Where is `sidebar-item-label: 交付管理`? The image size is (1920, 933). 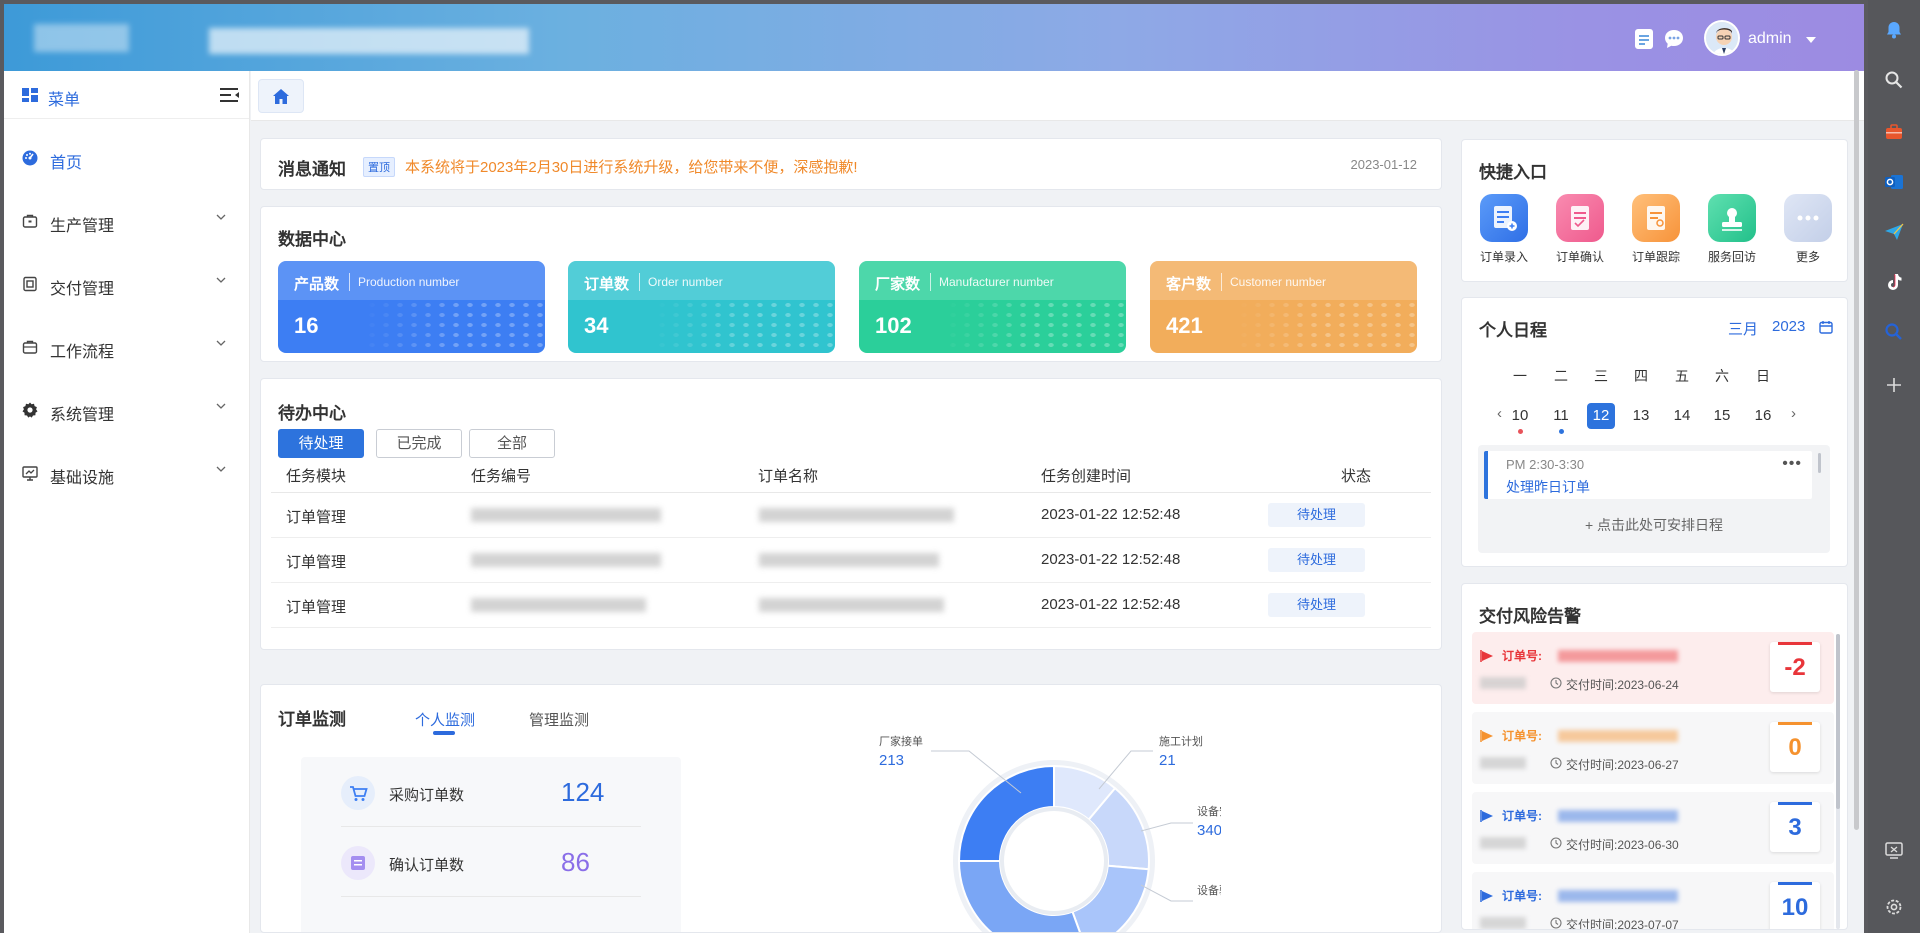 sidebar-item-label: 交付管理 is located at coordinates (82, 289).